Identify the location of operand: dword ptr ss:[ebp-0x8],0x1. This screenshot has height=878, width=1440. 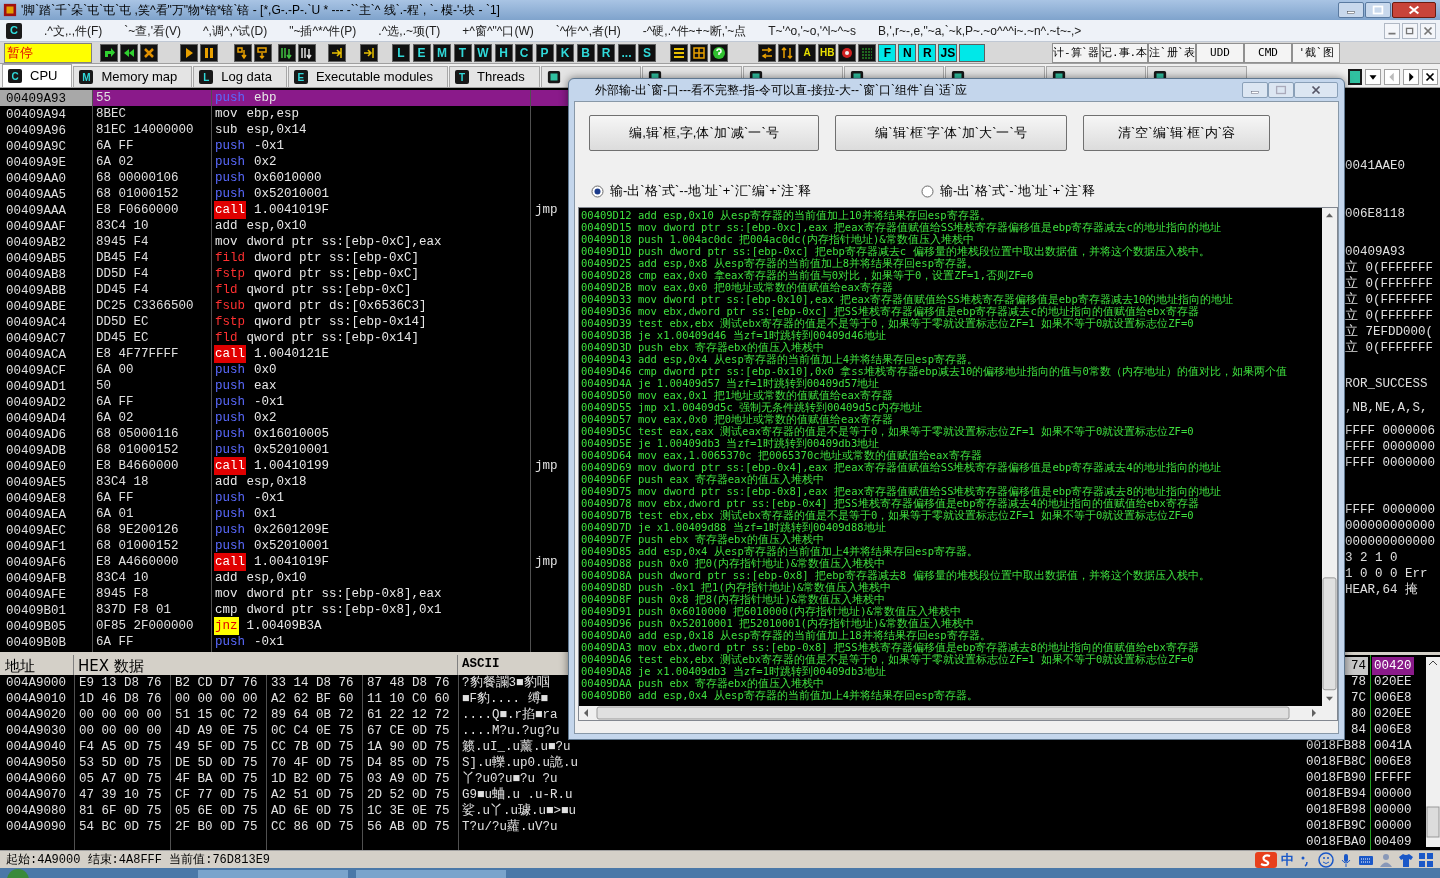
(344, 610).